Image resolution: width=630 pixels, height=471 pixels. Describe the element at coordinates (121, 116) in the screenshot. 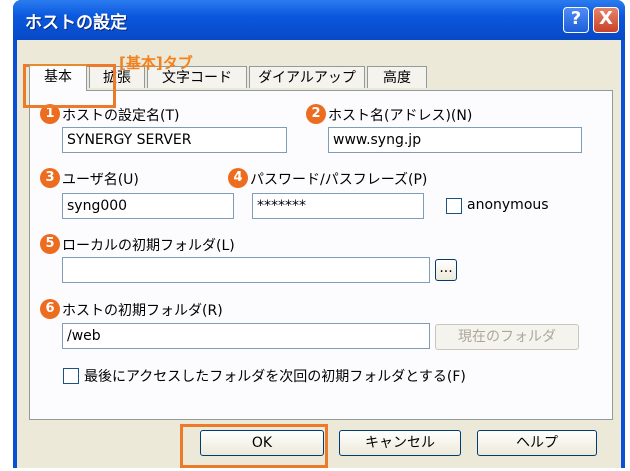

I see `host-setting-name-label: ホストの設定名(T)` at that location.